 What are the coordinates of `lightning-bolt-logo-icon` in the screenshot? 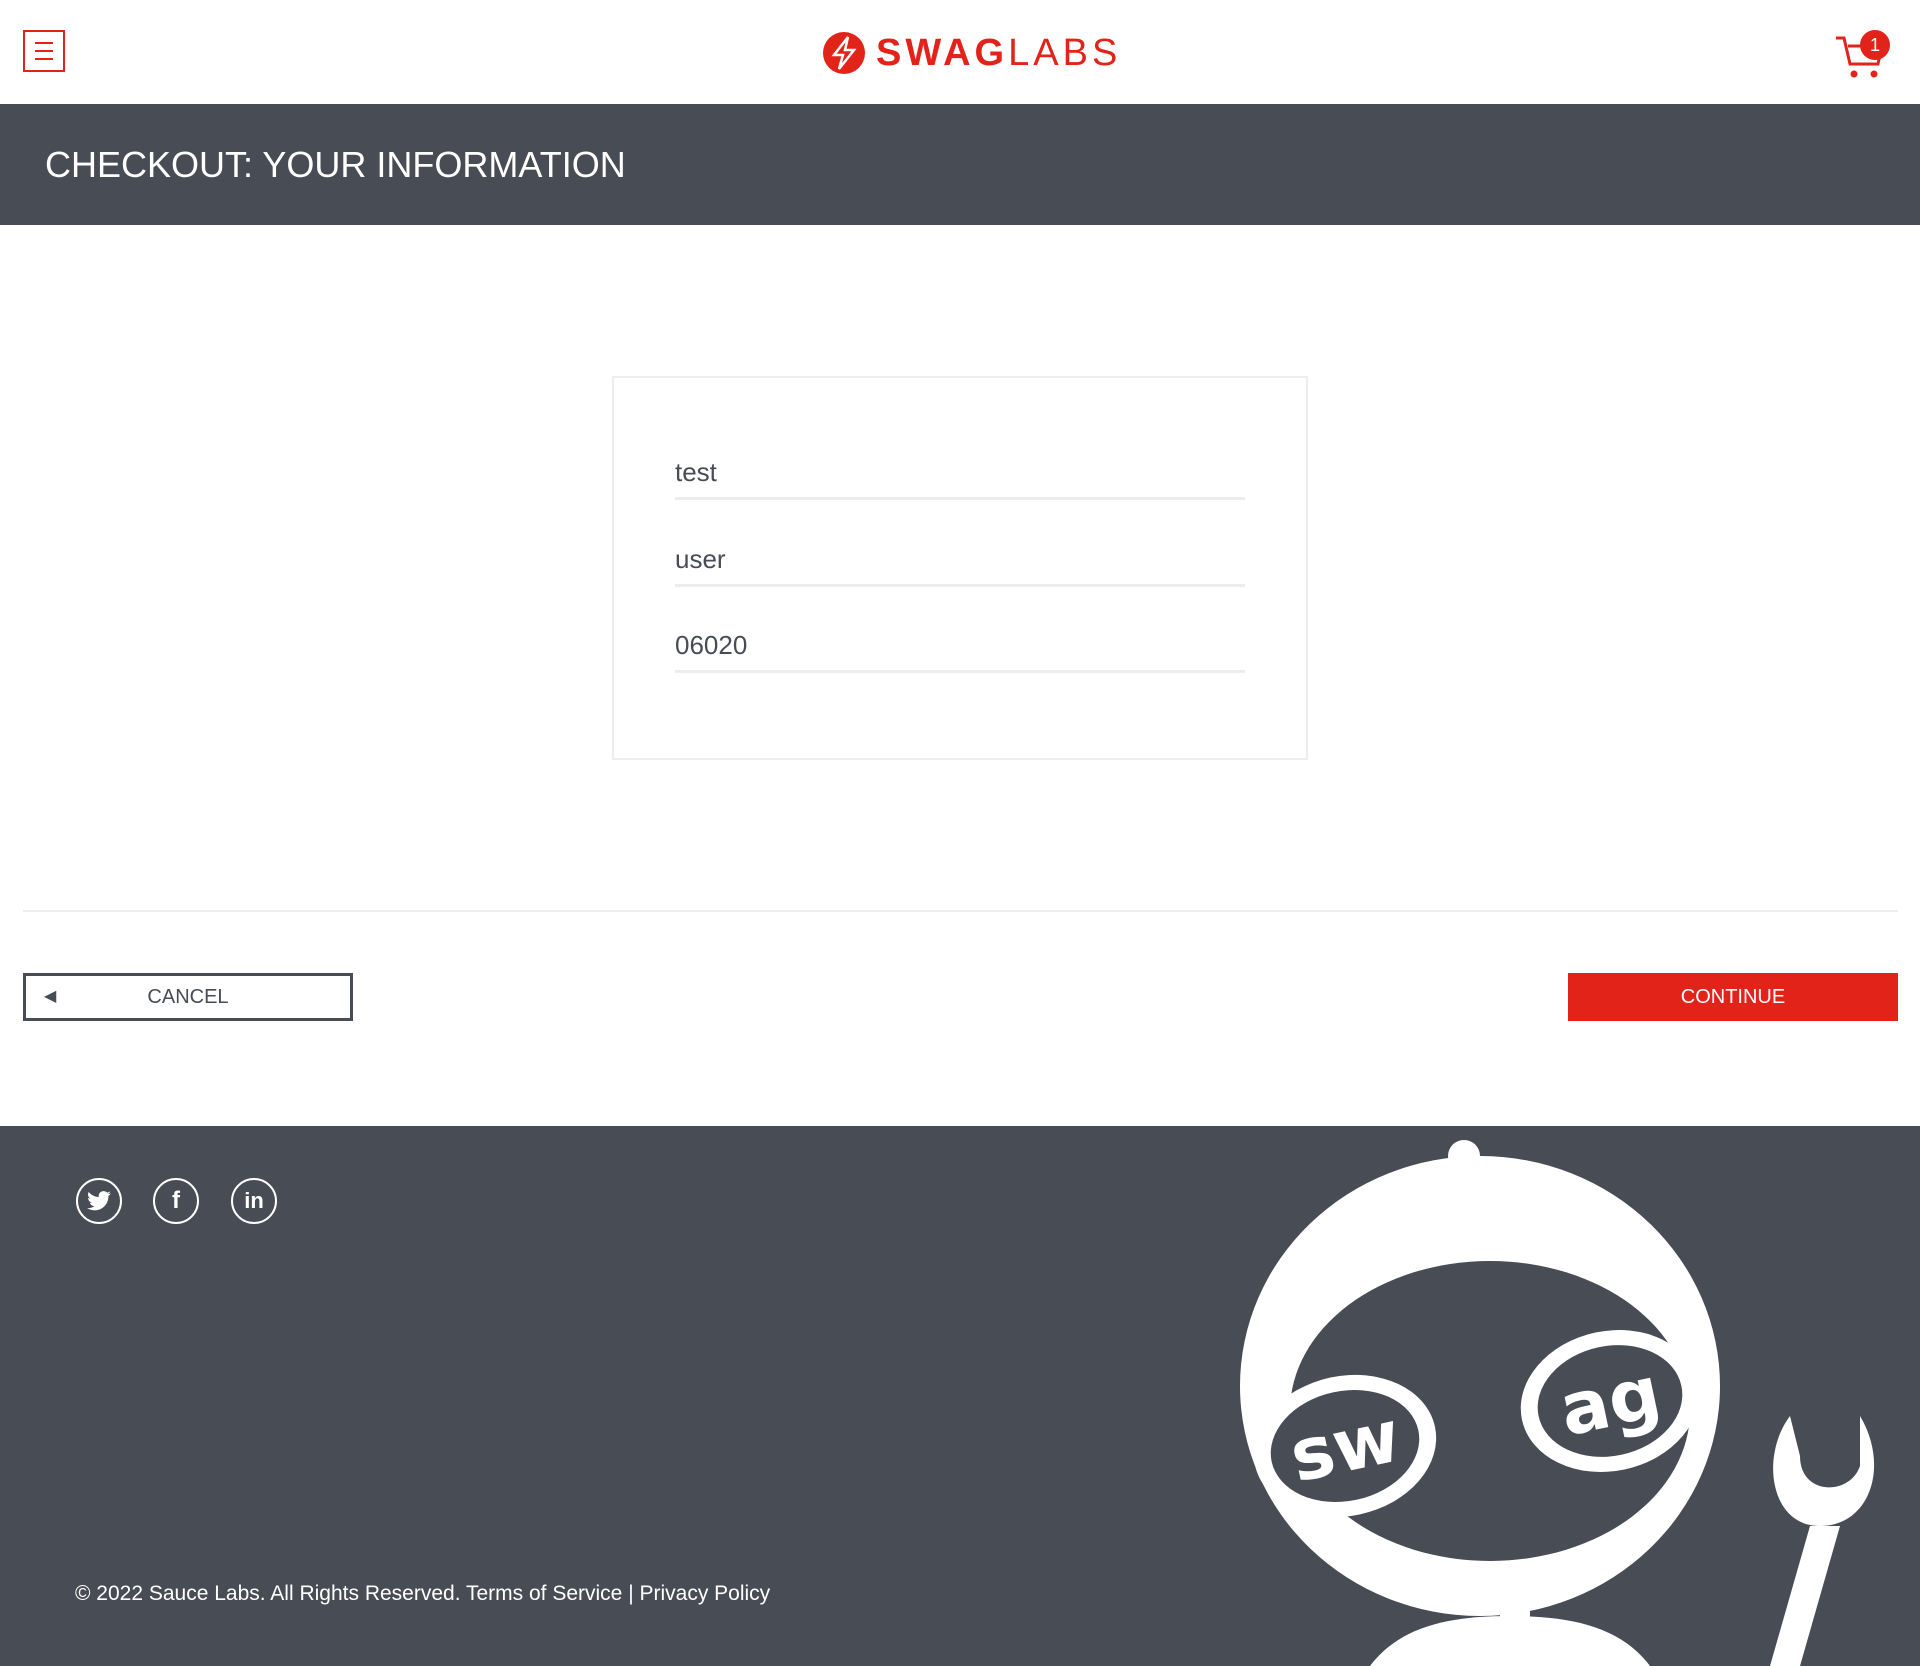 It's located at (844, 53).